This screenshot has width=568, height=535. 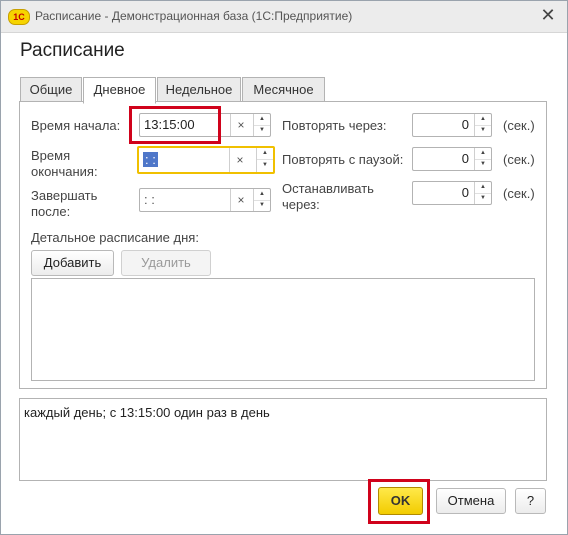 I want to click on spin-up-icon: ▲, so click(x=265, y=154).